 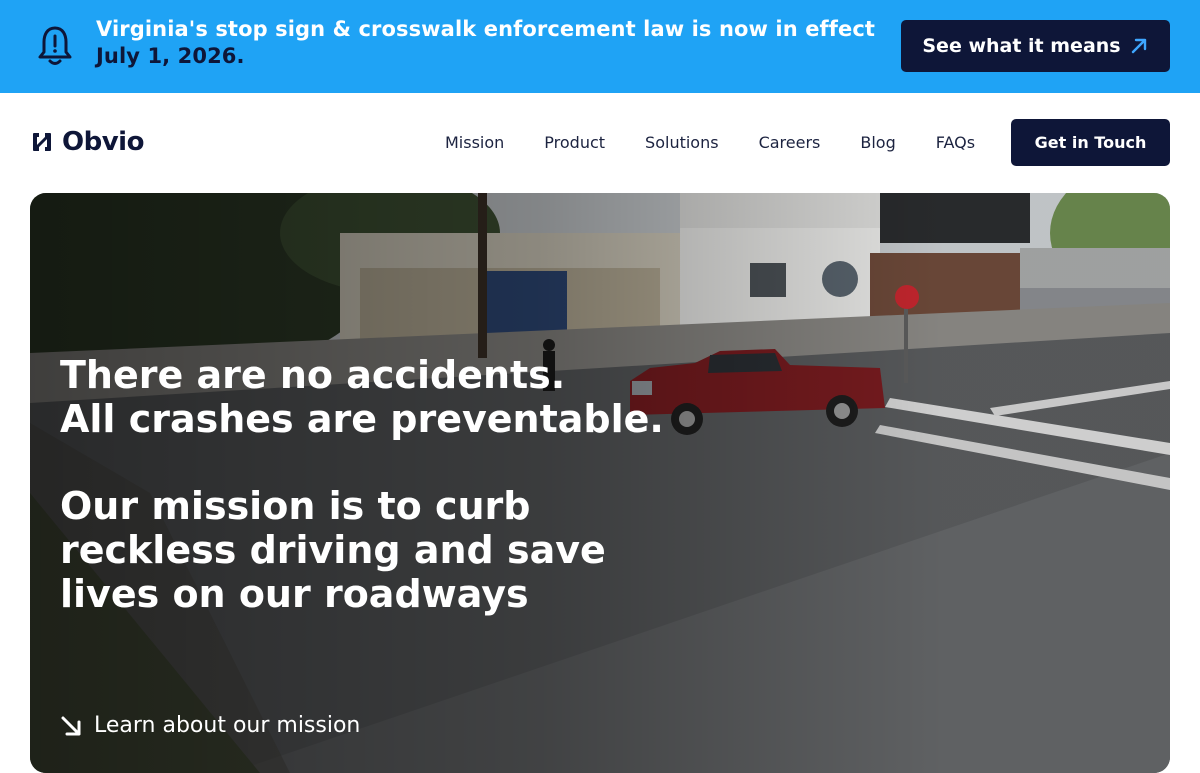 What do you see at coordinates (170, 56) in the screenshot?
I see `announcement-date: July 1, 2026.` at bounding box center [170, 56].